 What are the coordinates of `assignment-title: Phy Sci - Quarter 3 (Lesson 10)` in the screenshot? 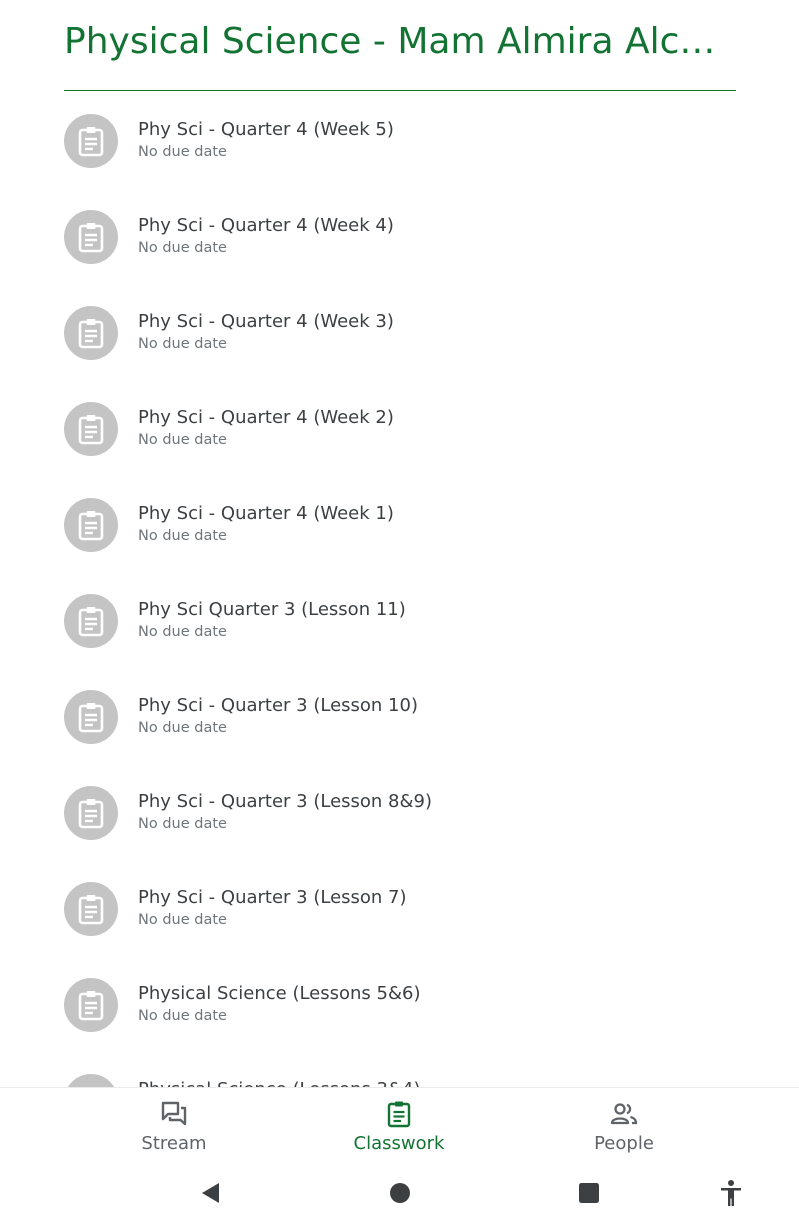 It's located at (278, 705).